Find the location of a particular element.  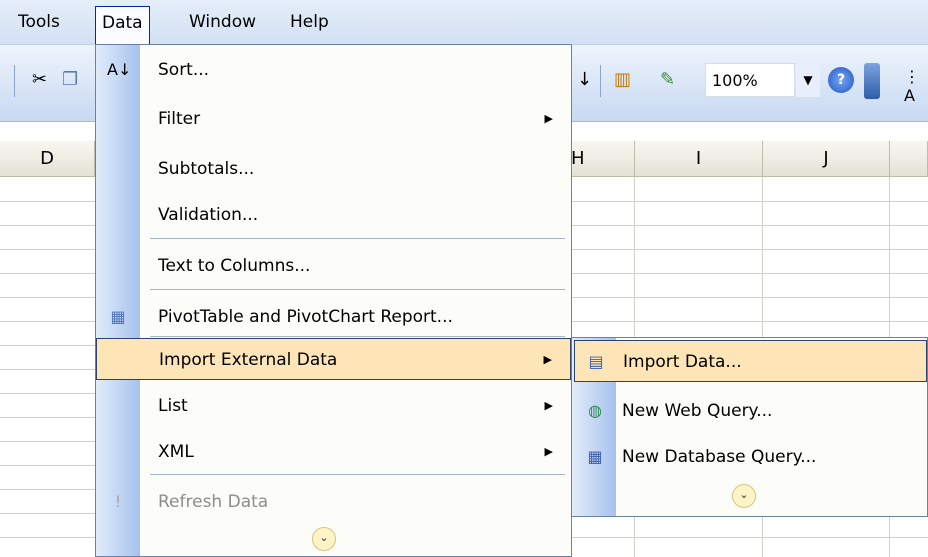

menu-item-filter: Filter ▶ is located at coordinates (333, 119).